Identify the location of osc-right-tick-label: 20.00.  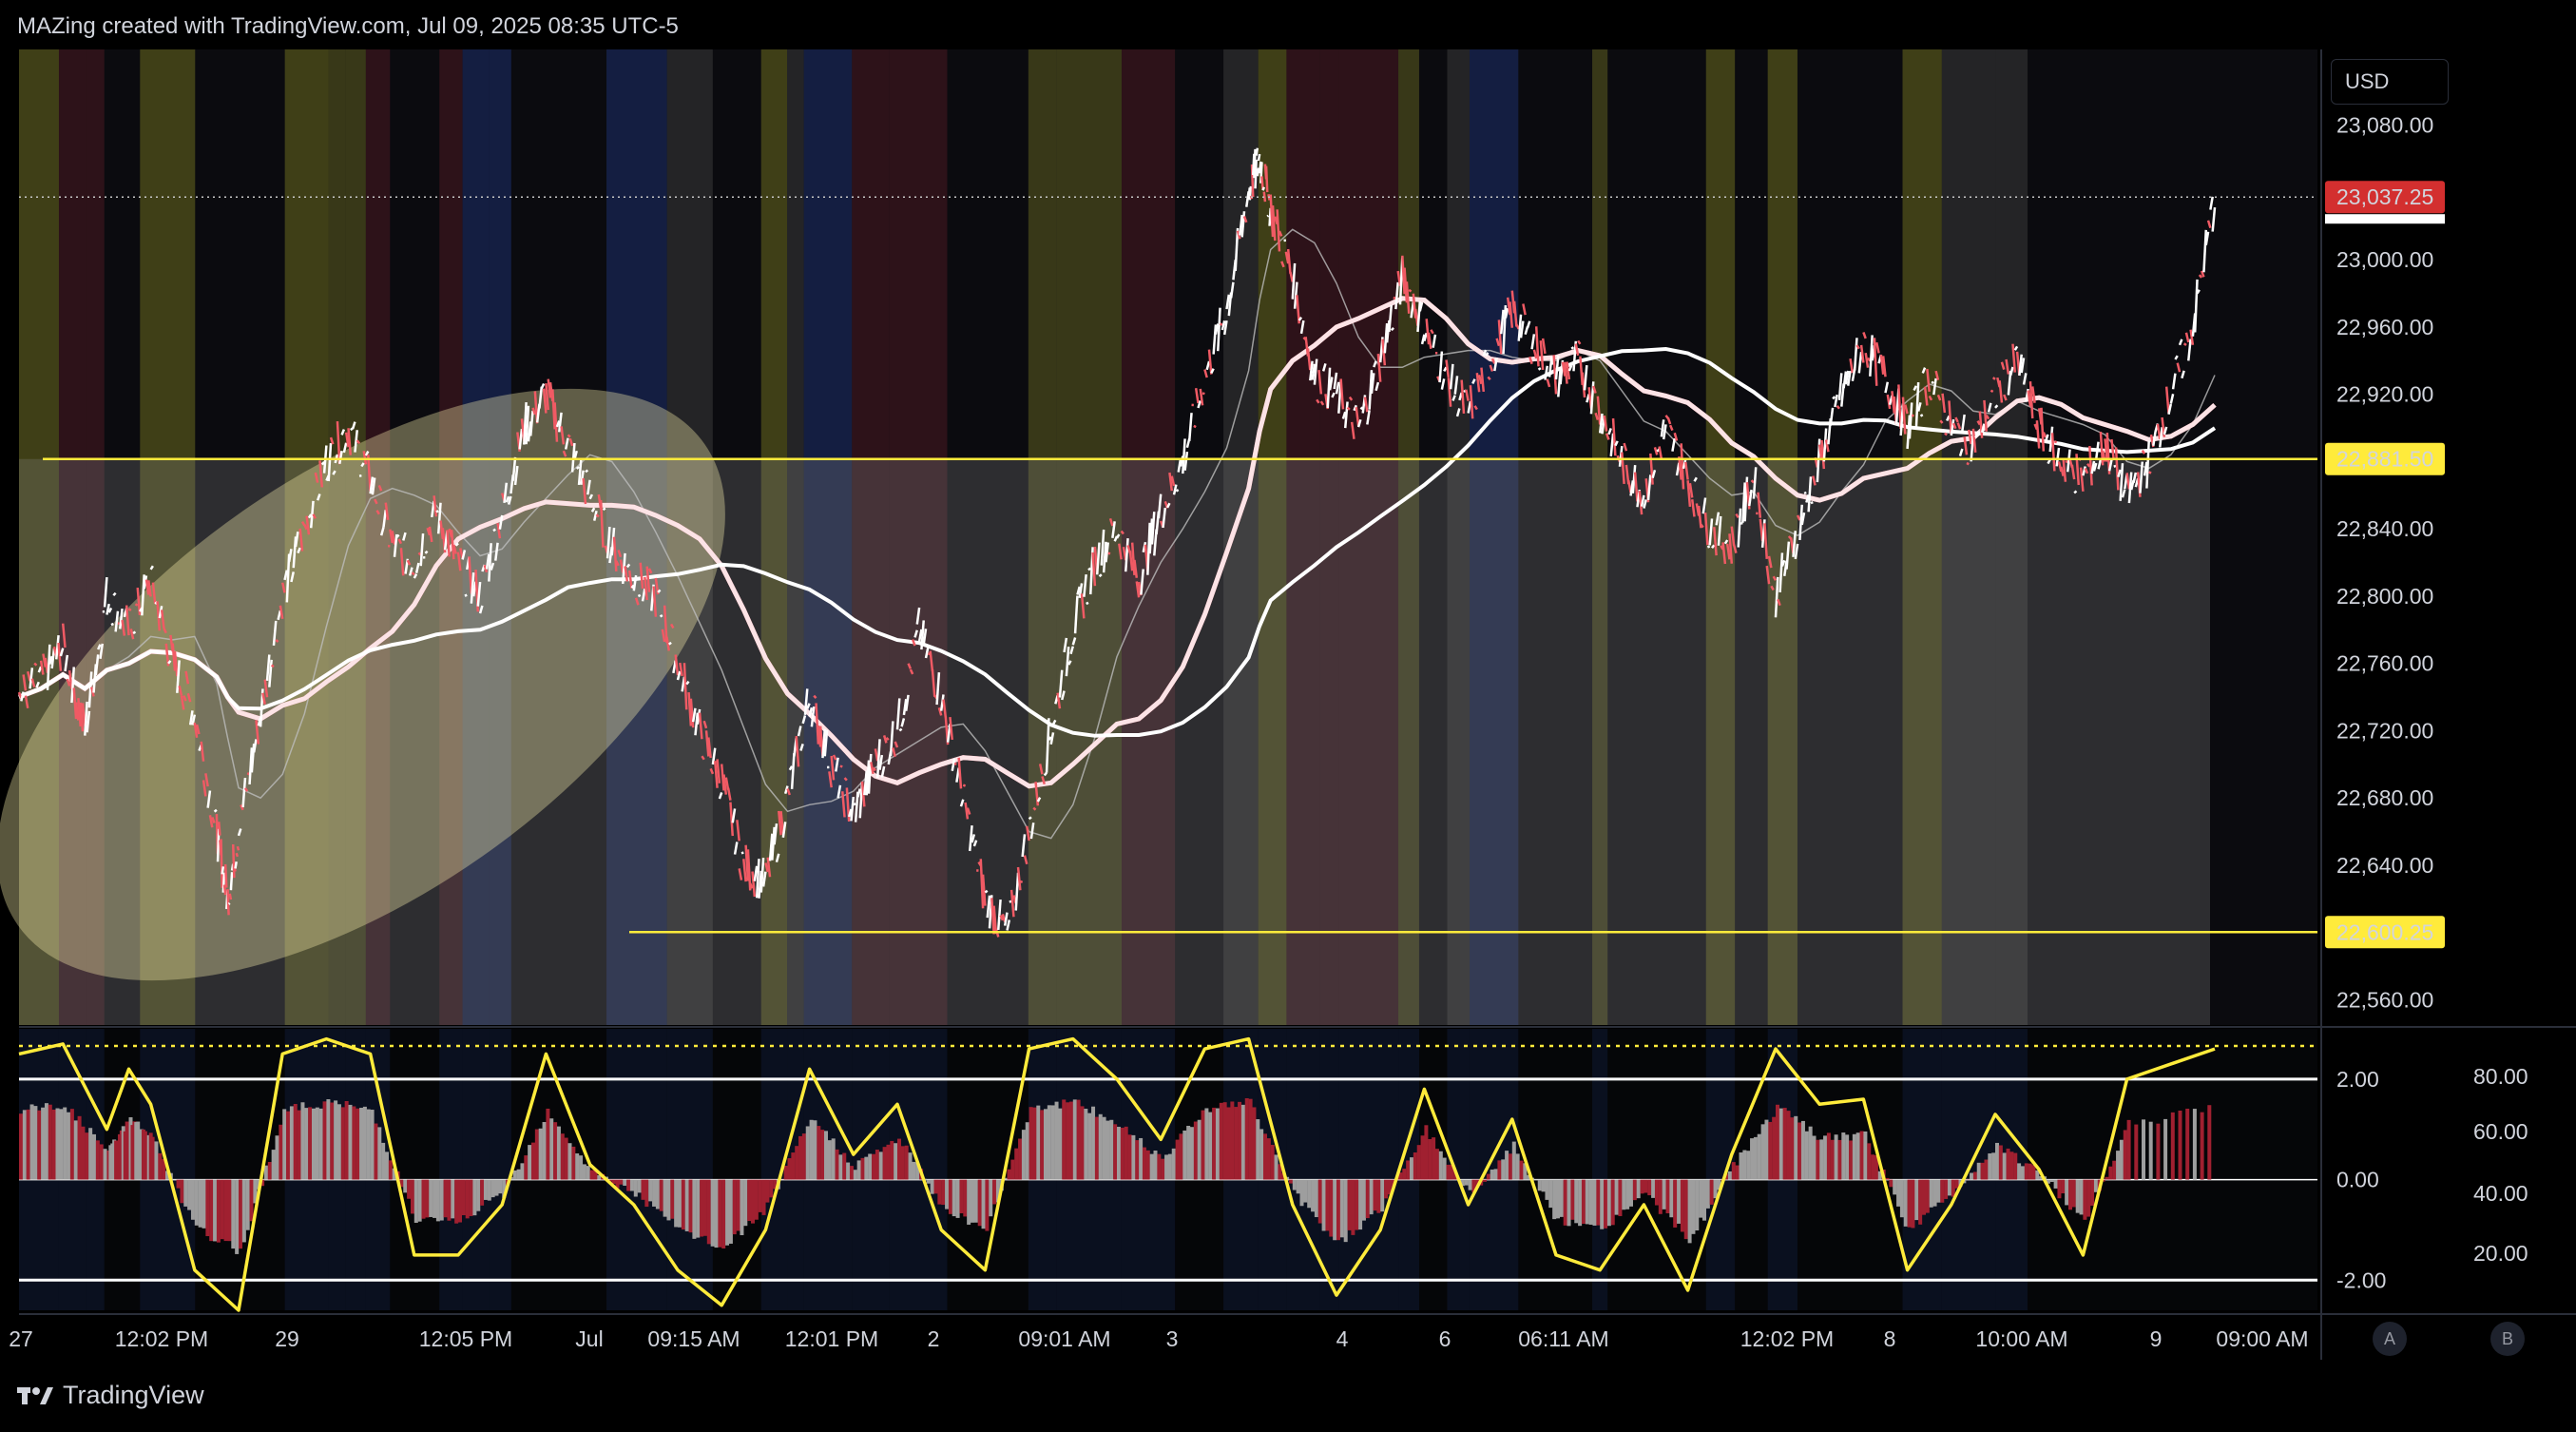
(2500, 1254).